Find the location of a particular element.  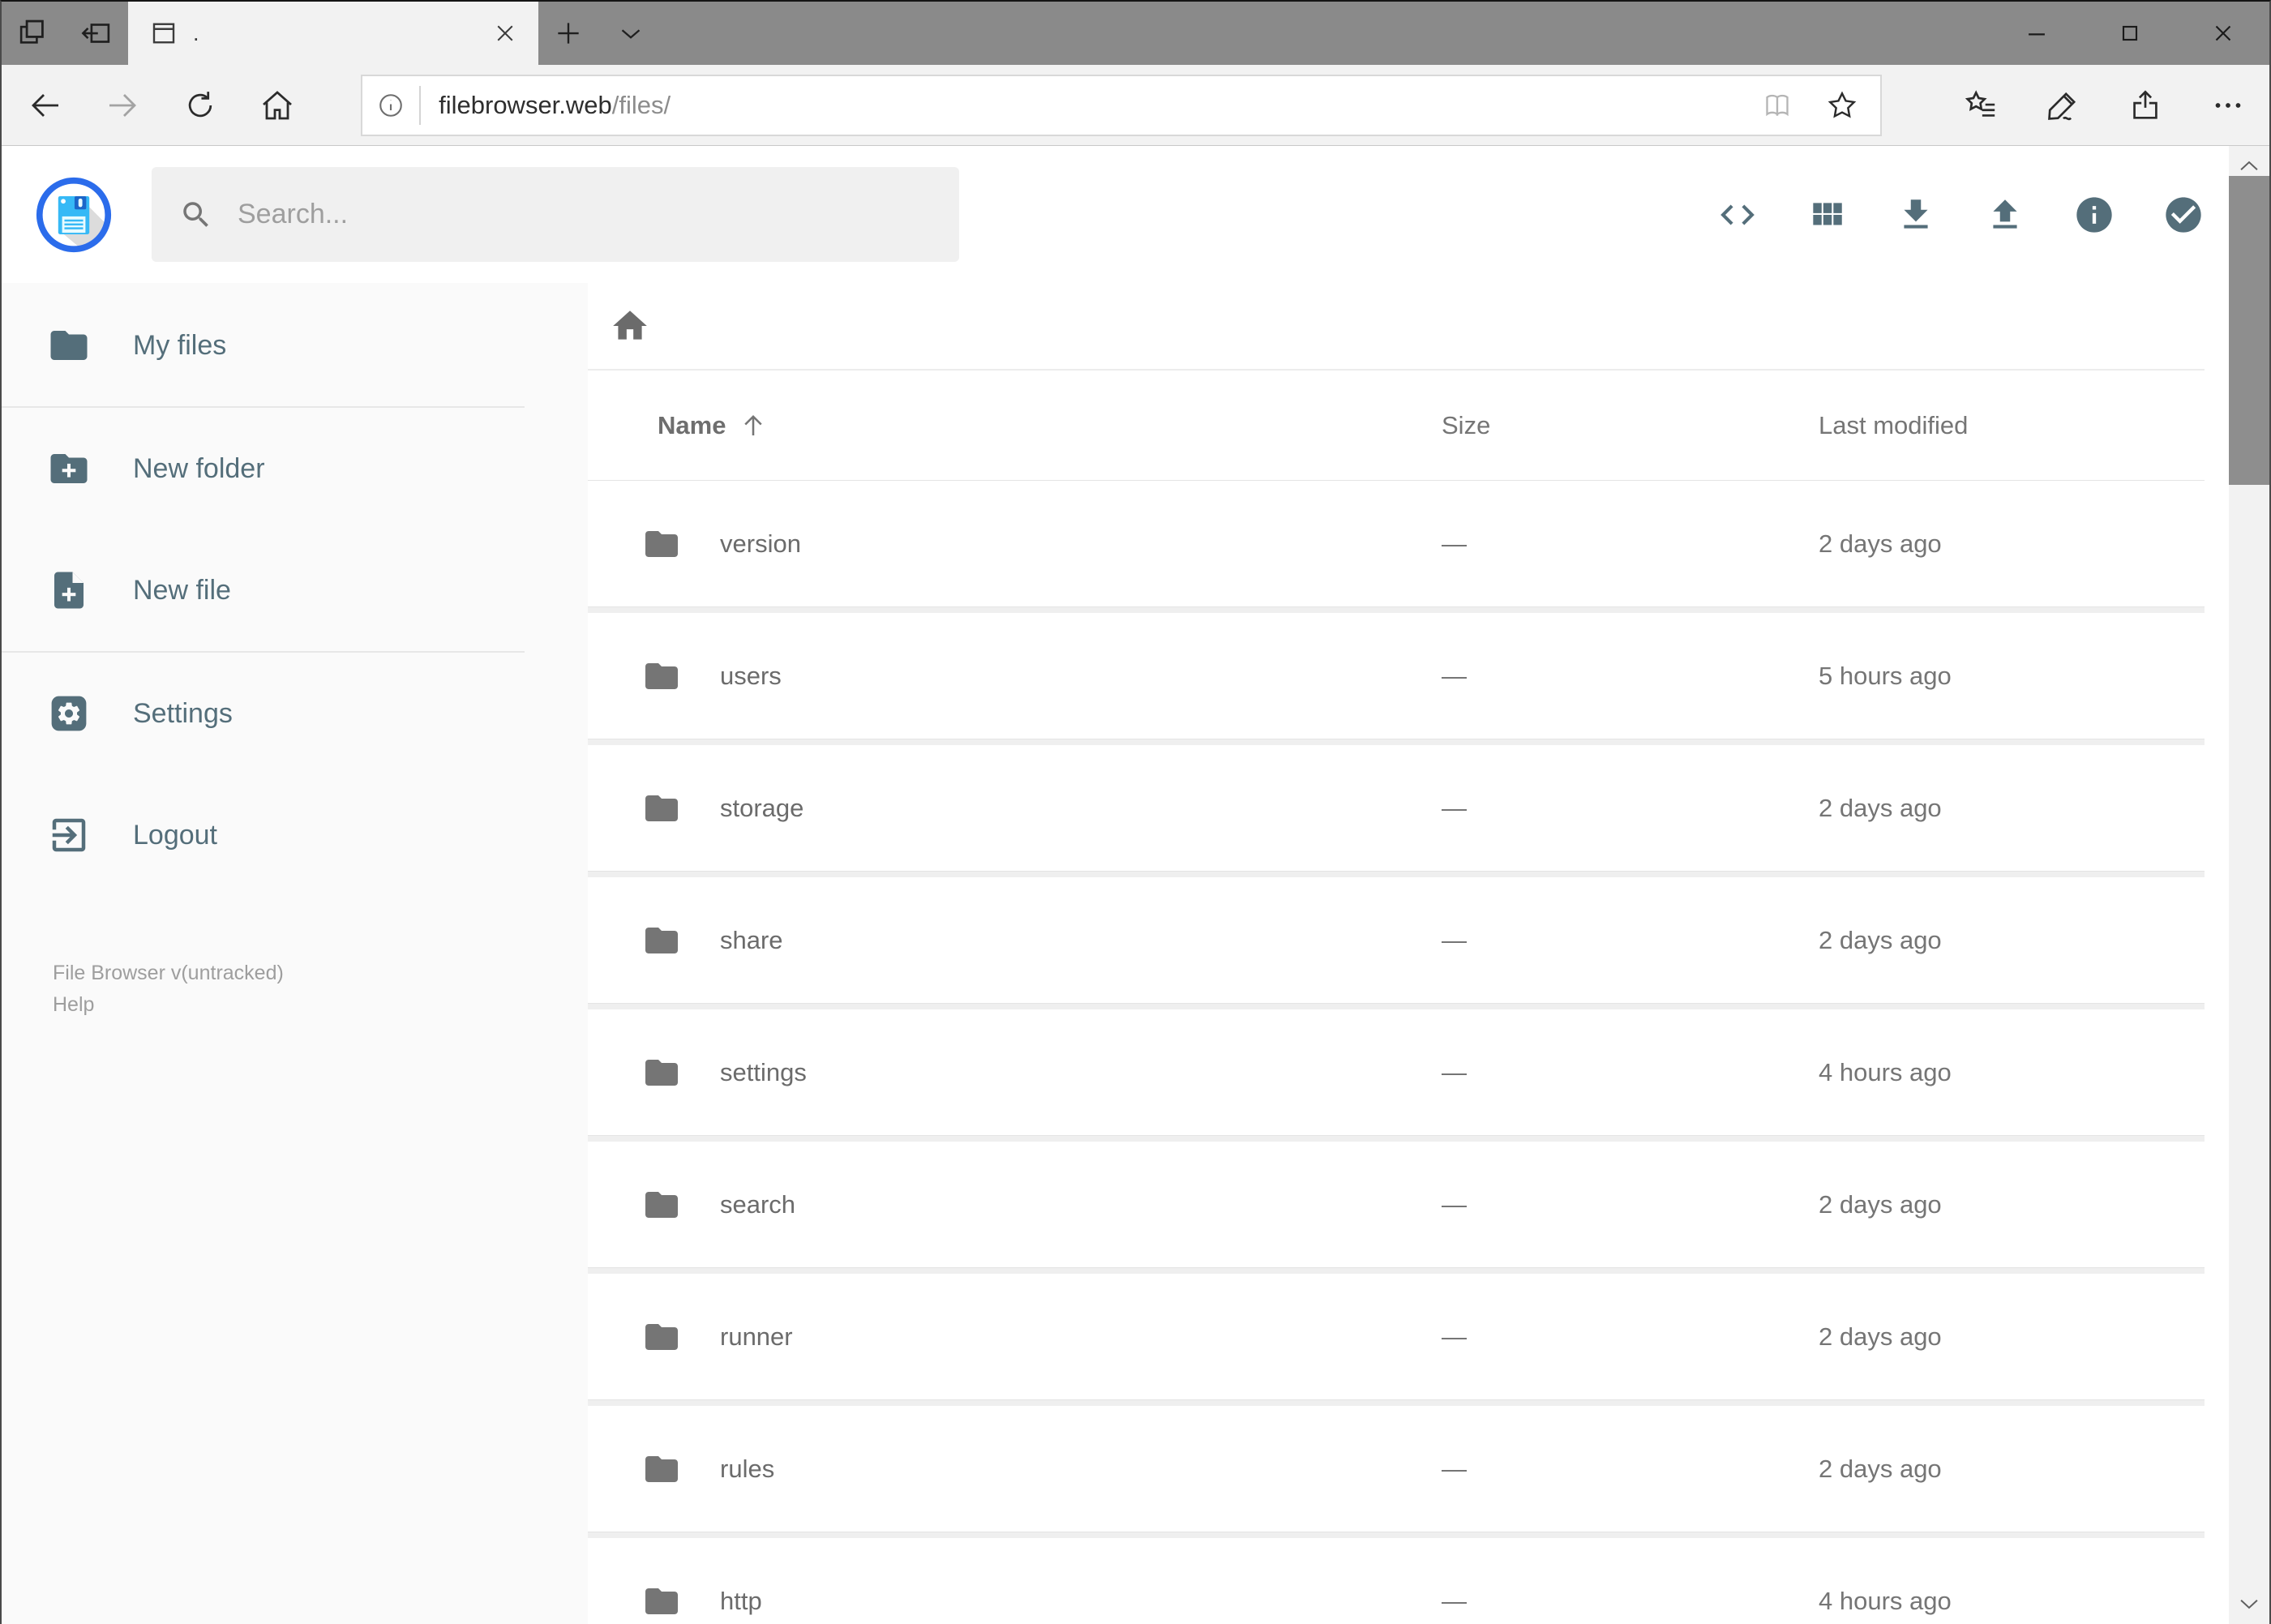

file-row-share: share — 2 days ago is located at coordinates (1397, 941).